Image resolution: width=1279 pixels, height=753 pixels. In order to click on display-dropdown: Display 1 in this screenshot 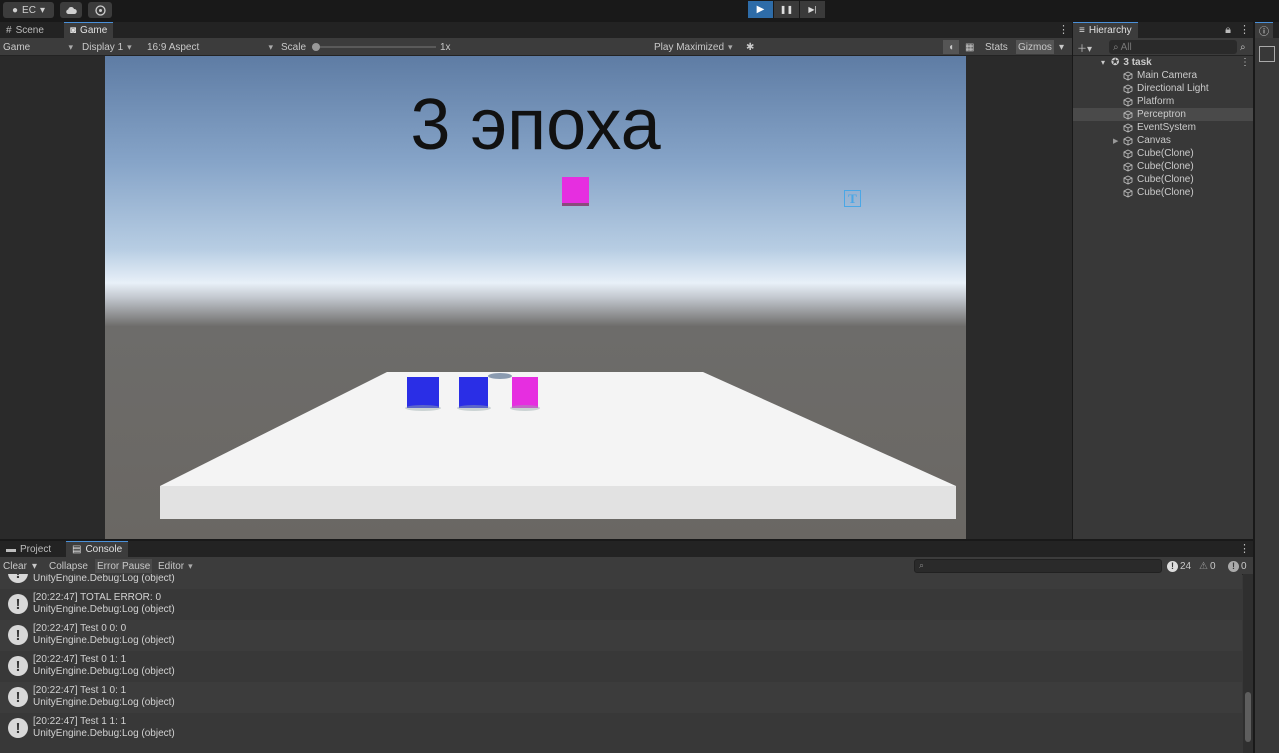, I will do `click(107, 47)`.